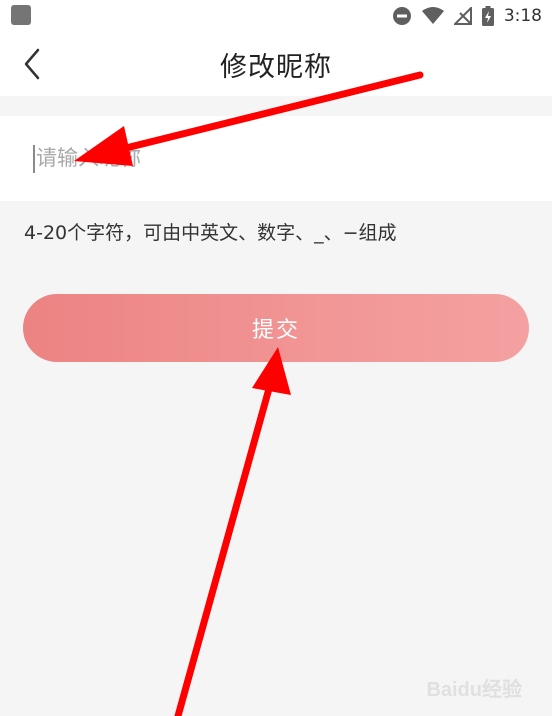 This screenshot has width=552, height=716. I want to click on annotation-arrow-to-button, so click(232, 531).